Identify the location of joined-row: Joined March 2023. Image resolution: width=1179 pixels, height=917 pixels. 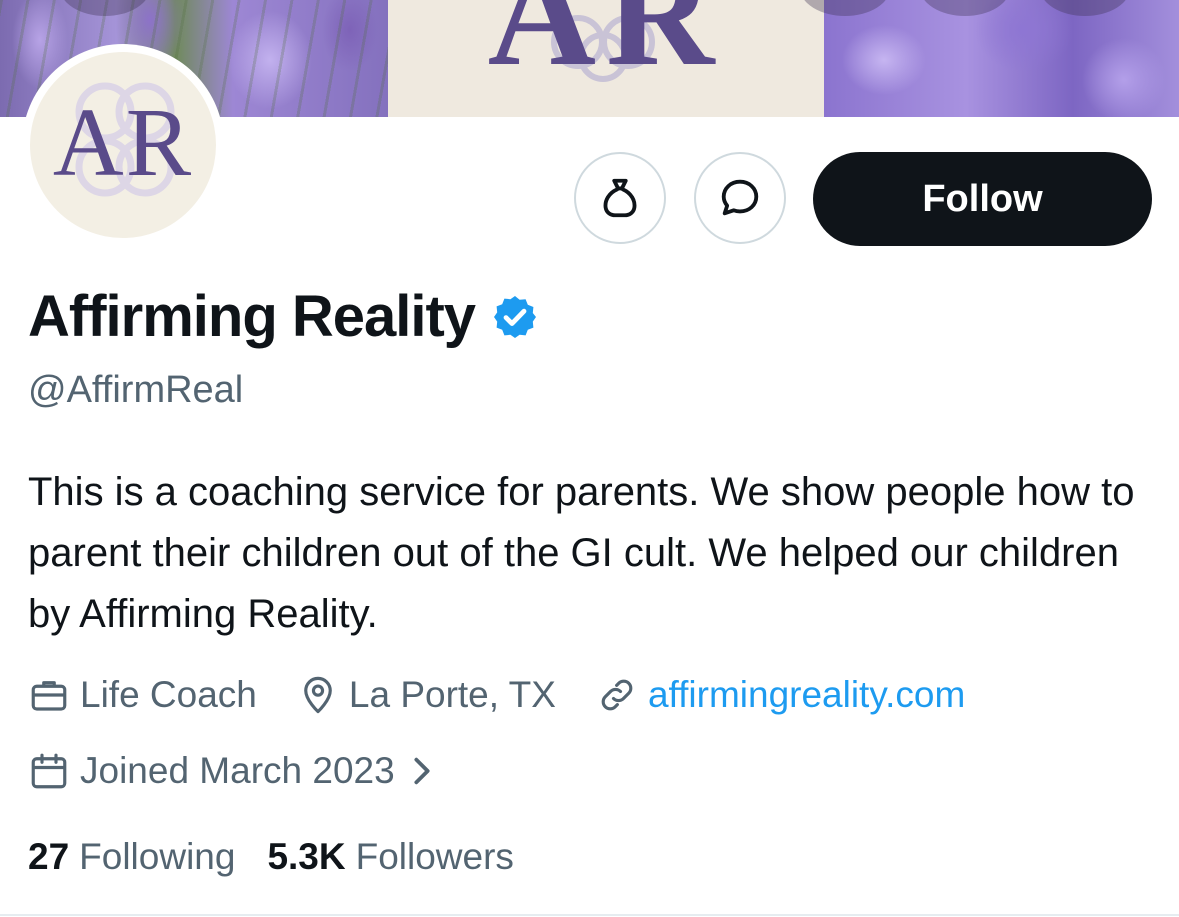
(231, 771).